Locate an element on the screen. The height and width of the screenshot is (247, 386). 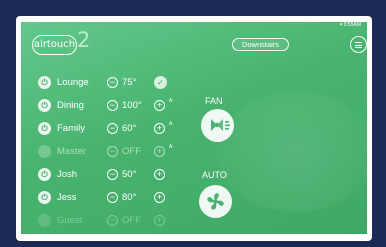
zone-row-family: ⏻ Family − 60° + A is located at coordinates (123, 129).